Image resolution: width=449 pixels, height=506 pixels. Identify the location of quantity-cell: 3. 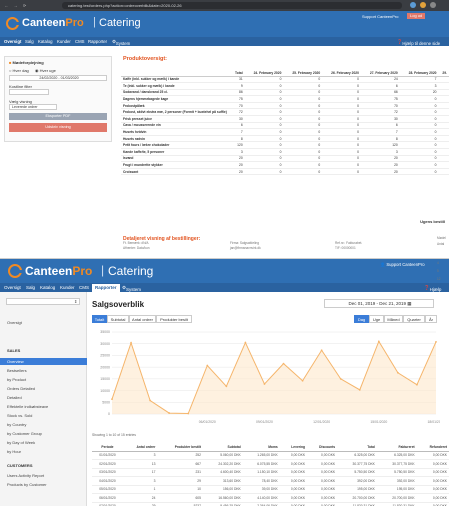
(237, 152).